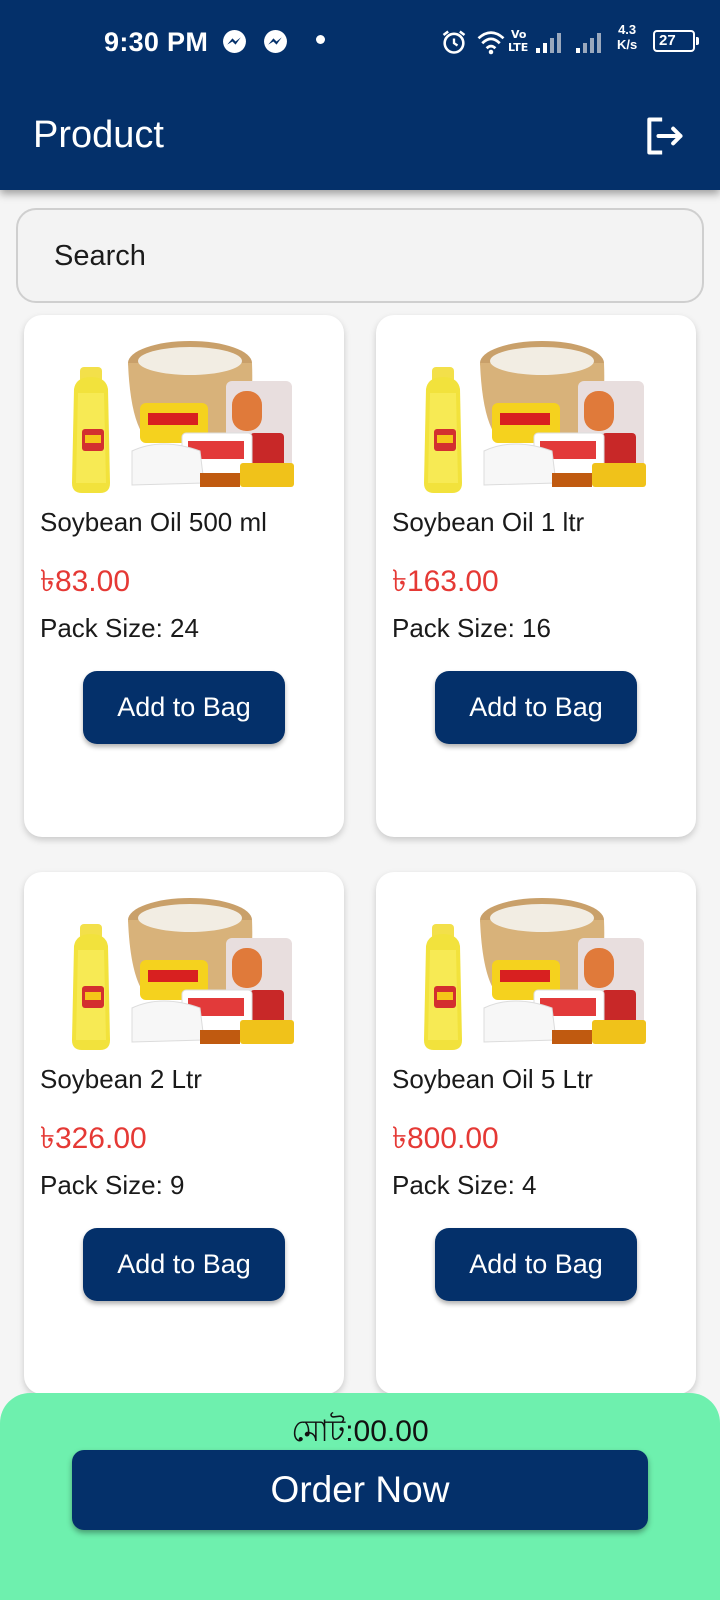 Image resolution: width=720 pixels, height=1600 pixels. What do you see at coordinates (360, 95) in the screenshot?
I see `app-bar: 9:30 PM Vo LTE 4.3 K/s 27 Product` at bounding box center [360, 95].